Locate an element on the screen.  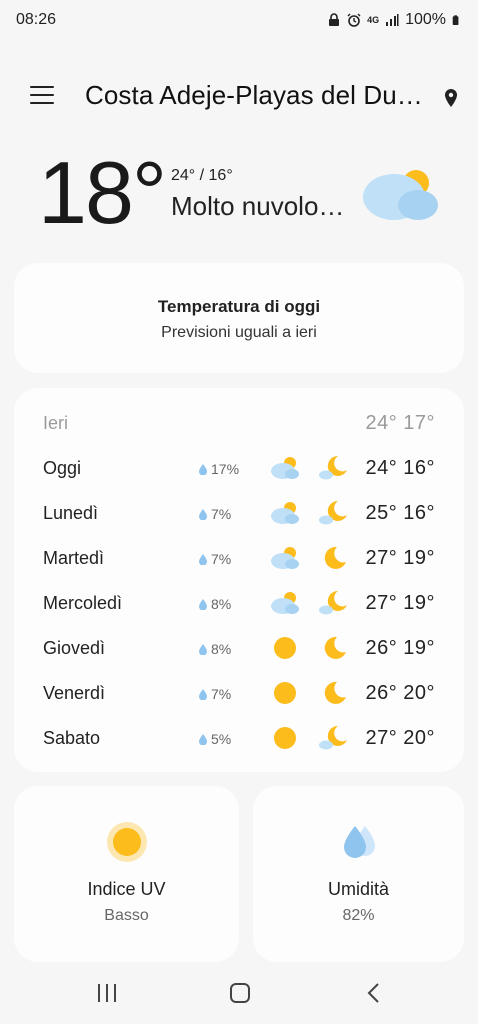
location-pin-icon is located at coordinates (451, 98).